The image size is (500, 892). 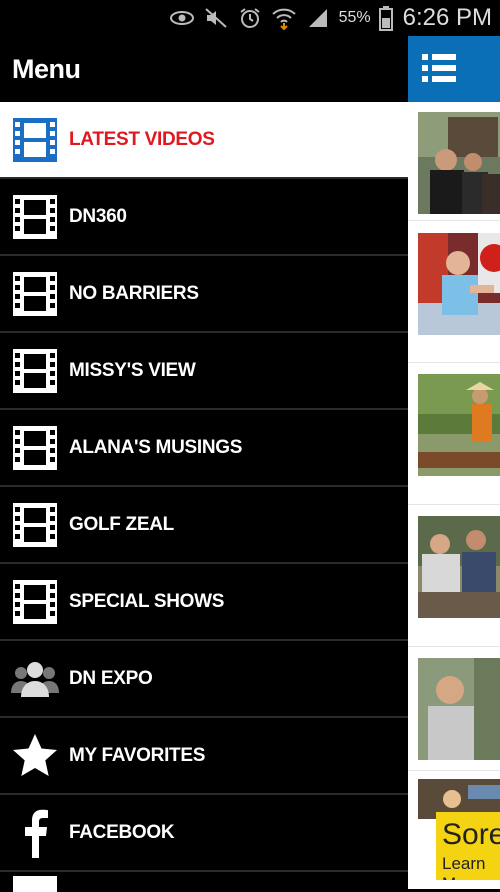 What do you see at coordinates (204, 69) in the screenshot?
I see `menu-header: Menu` at bounding box center [204, 69].